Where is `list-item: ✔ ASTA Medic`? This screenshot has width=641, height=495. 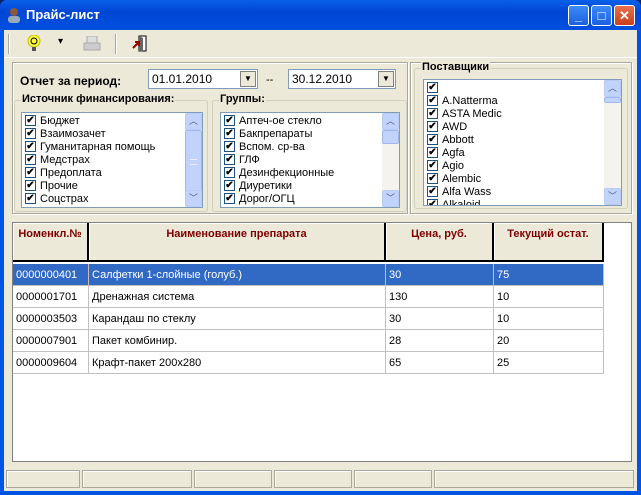
list-item: ✔ ASTA Medic is located at coordinates (522, 113).